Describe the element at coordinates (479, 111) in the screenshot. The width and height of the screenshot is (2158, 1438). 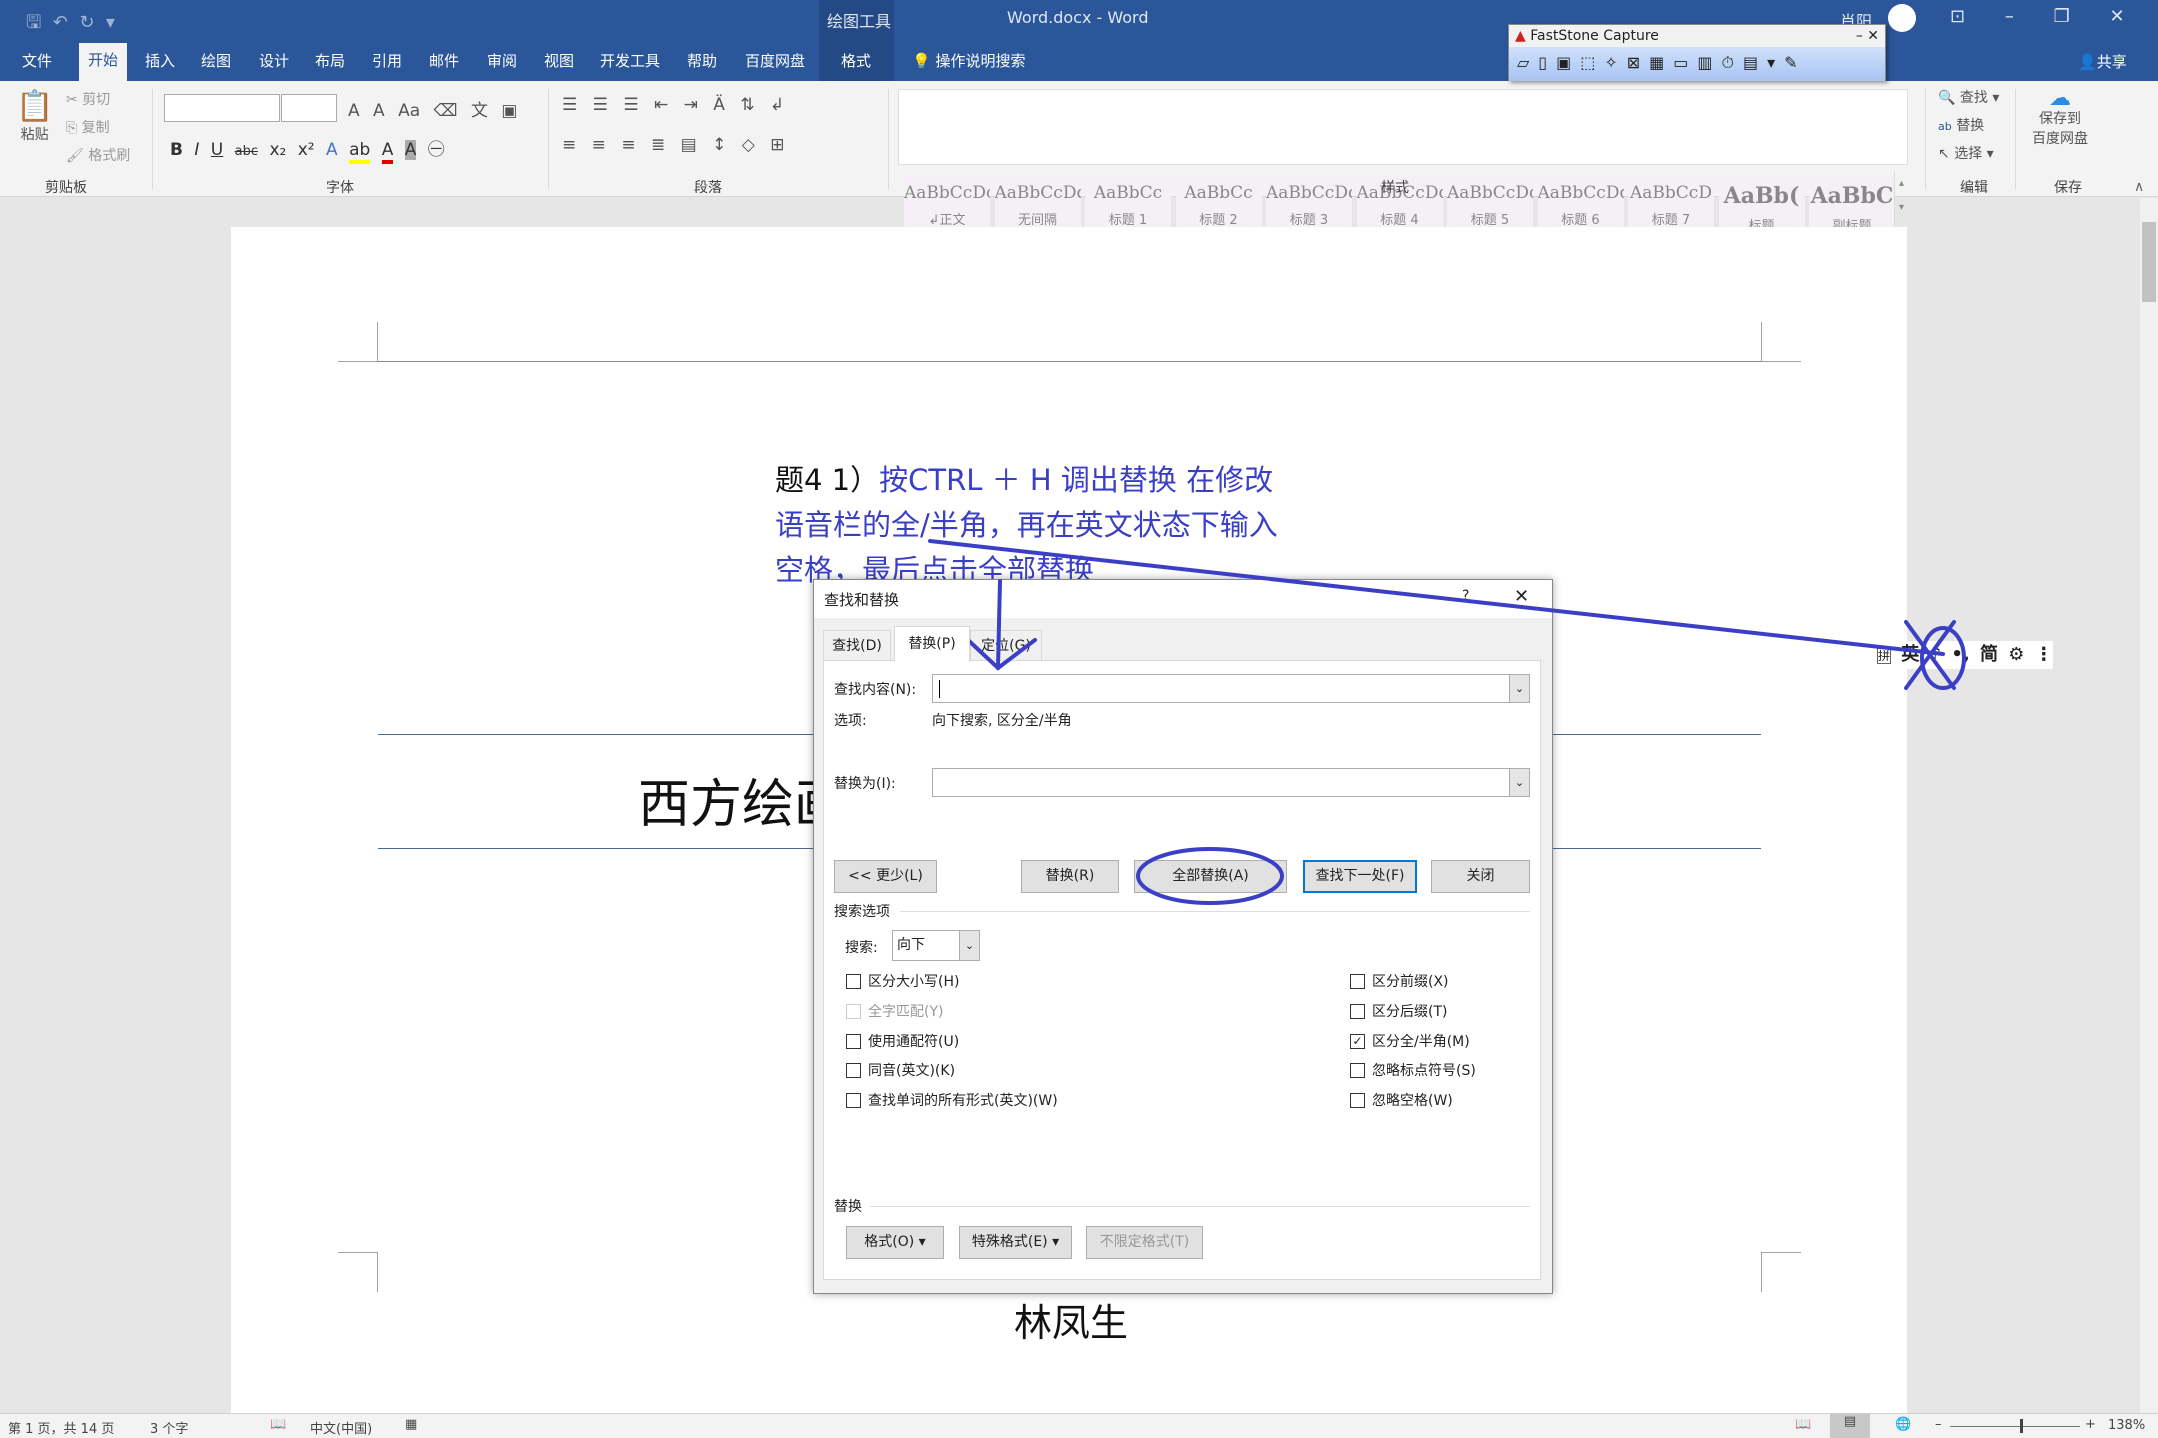
I see `phonetic-icon: 文` at that location.